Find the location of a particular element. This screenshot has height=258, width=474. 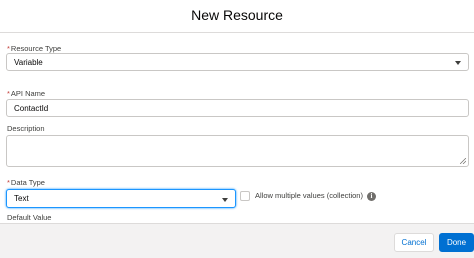

resource-type-select: Variable is located at coordinates (237, 62).